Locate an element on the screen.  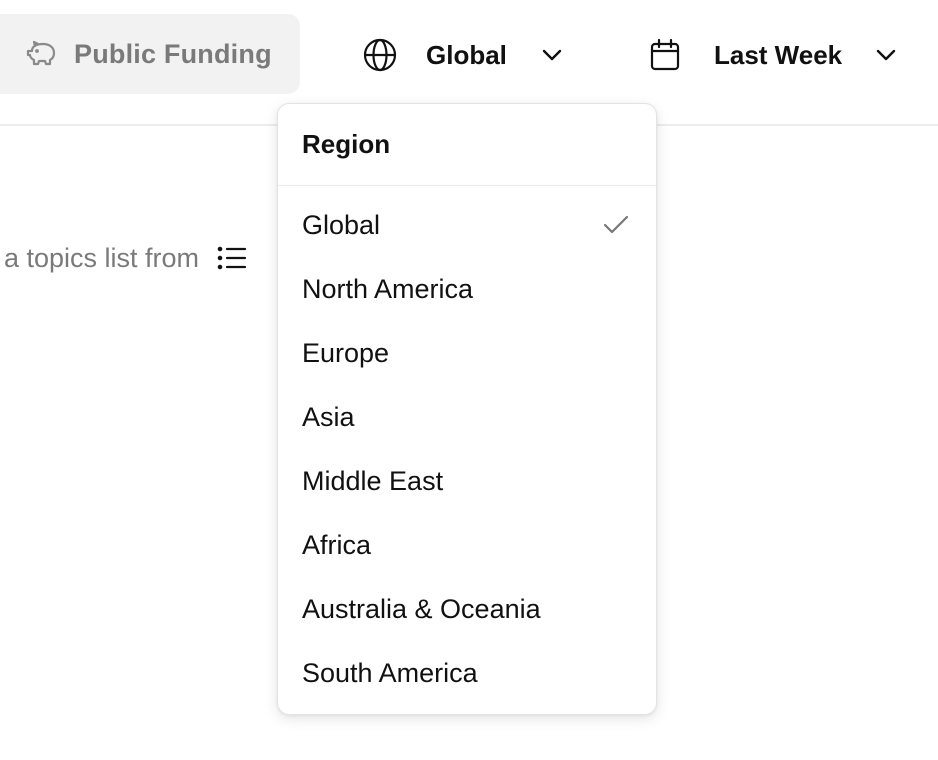
region-dropdown-header: Region is located at coordinates (467, 145).